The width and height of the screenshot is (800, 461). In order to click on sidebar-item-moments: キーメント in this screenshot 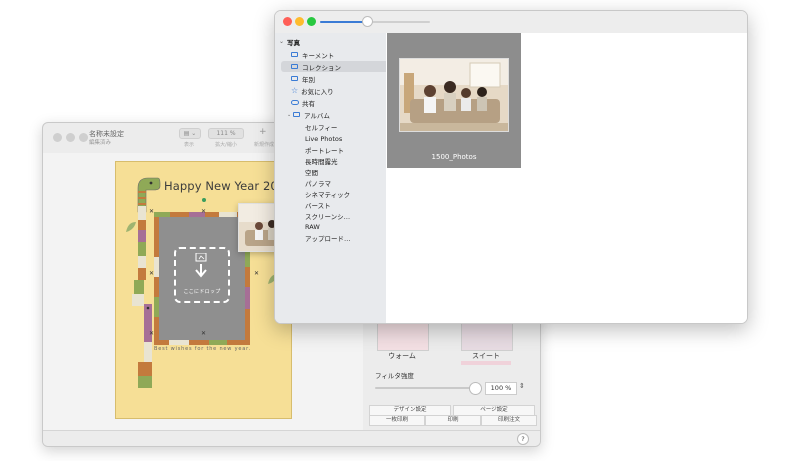, I will do `click(312, 54)`.